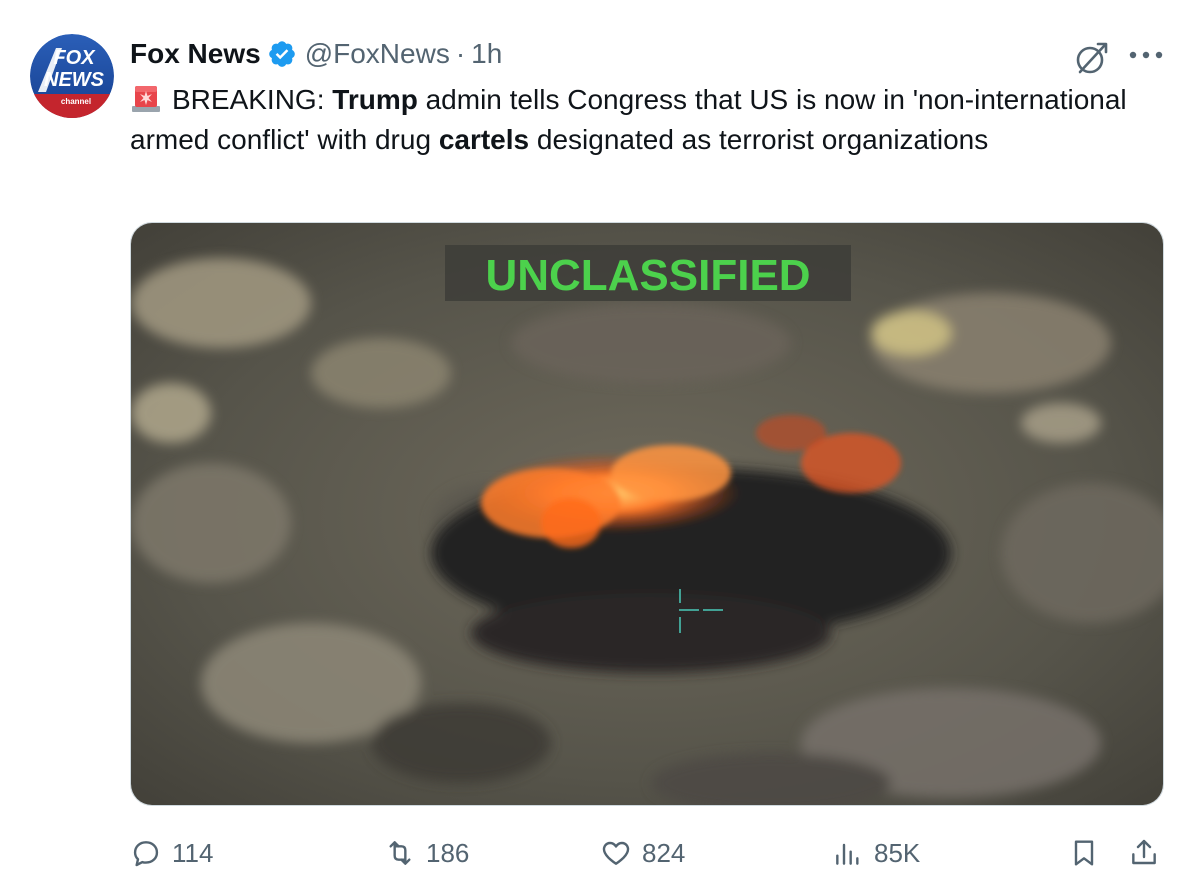 The image size is (1196, 892). Describe the element at coordinates (281, 54) in the screenshot. I see `verified-badge-icon` at that location.